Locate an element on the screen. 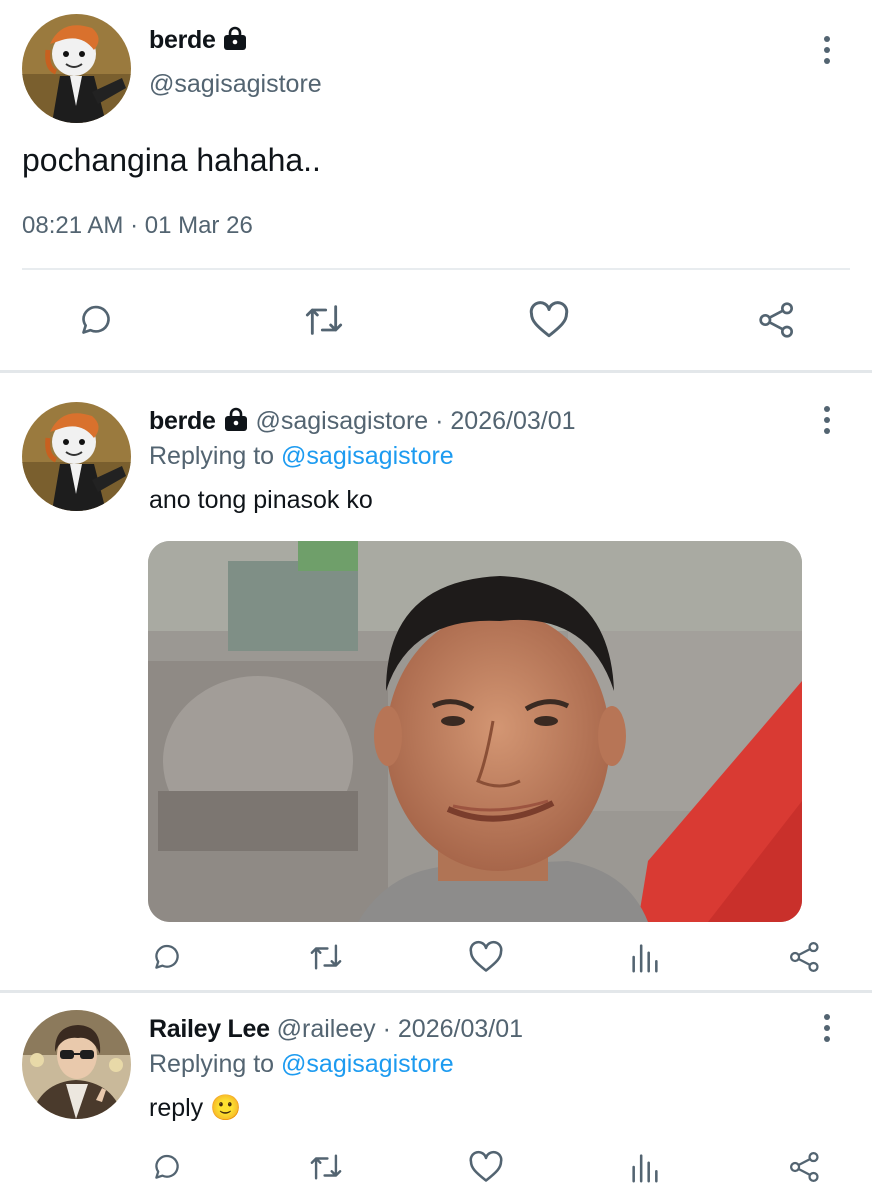 The image size is (872, 1200). reply-header: berde @sagisagistore · 2026/03/01 is located at coordinates (362, 422).